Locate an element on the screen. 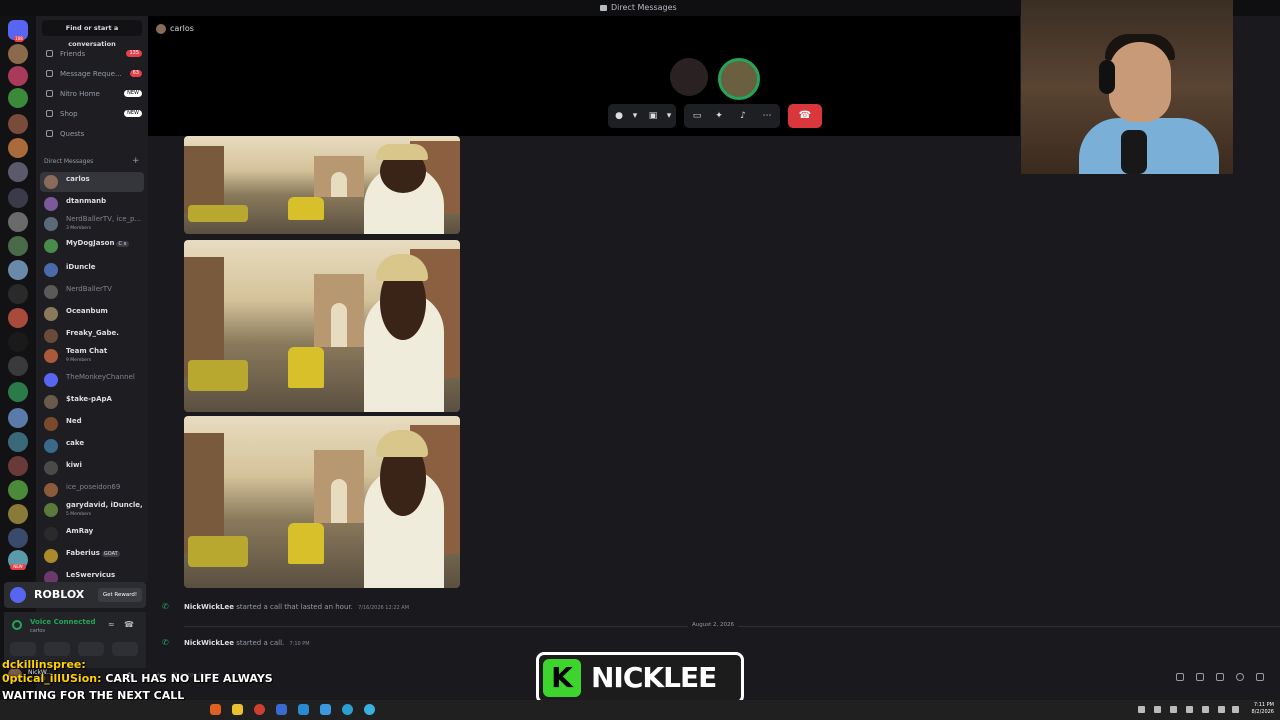  battery-icon is located at coordinates (1235, 709).